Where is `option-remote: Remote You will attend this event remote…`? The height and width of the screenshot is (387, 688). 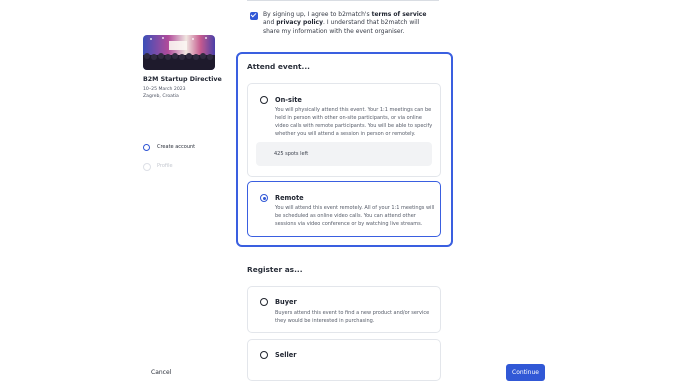 option-remote: Remote You will attend this event remote… is located at coordinates (344, 209).